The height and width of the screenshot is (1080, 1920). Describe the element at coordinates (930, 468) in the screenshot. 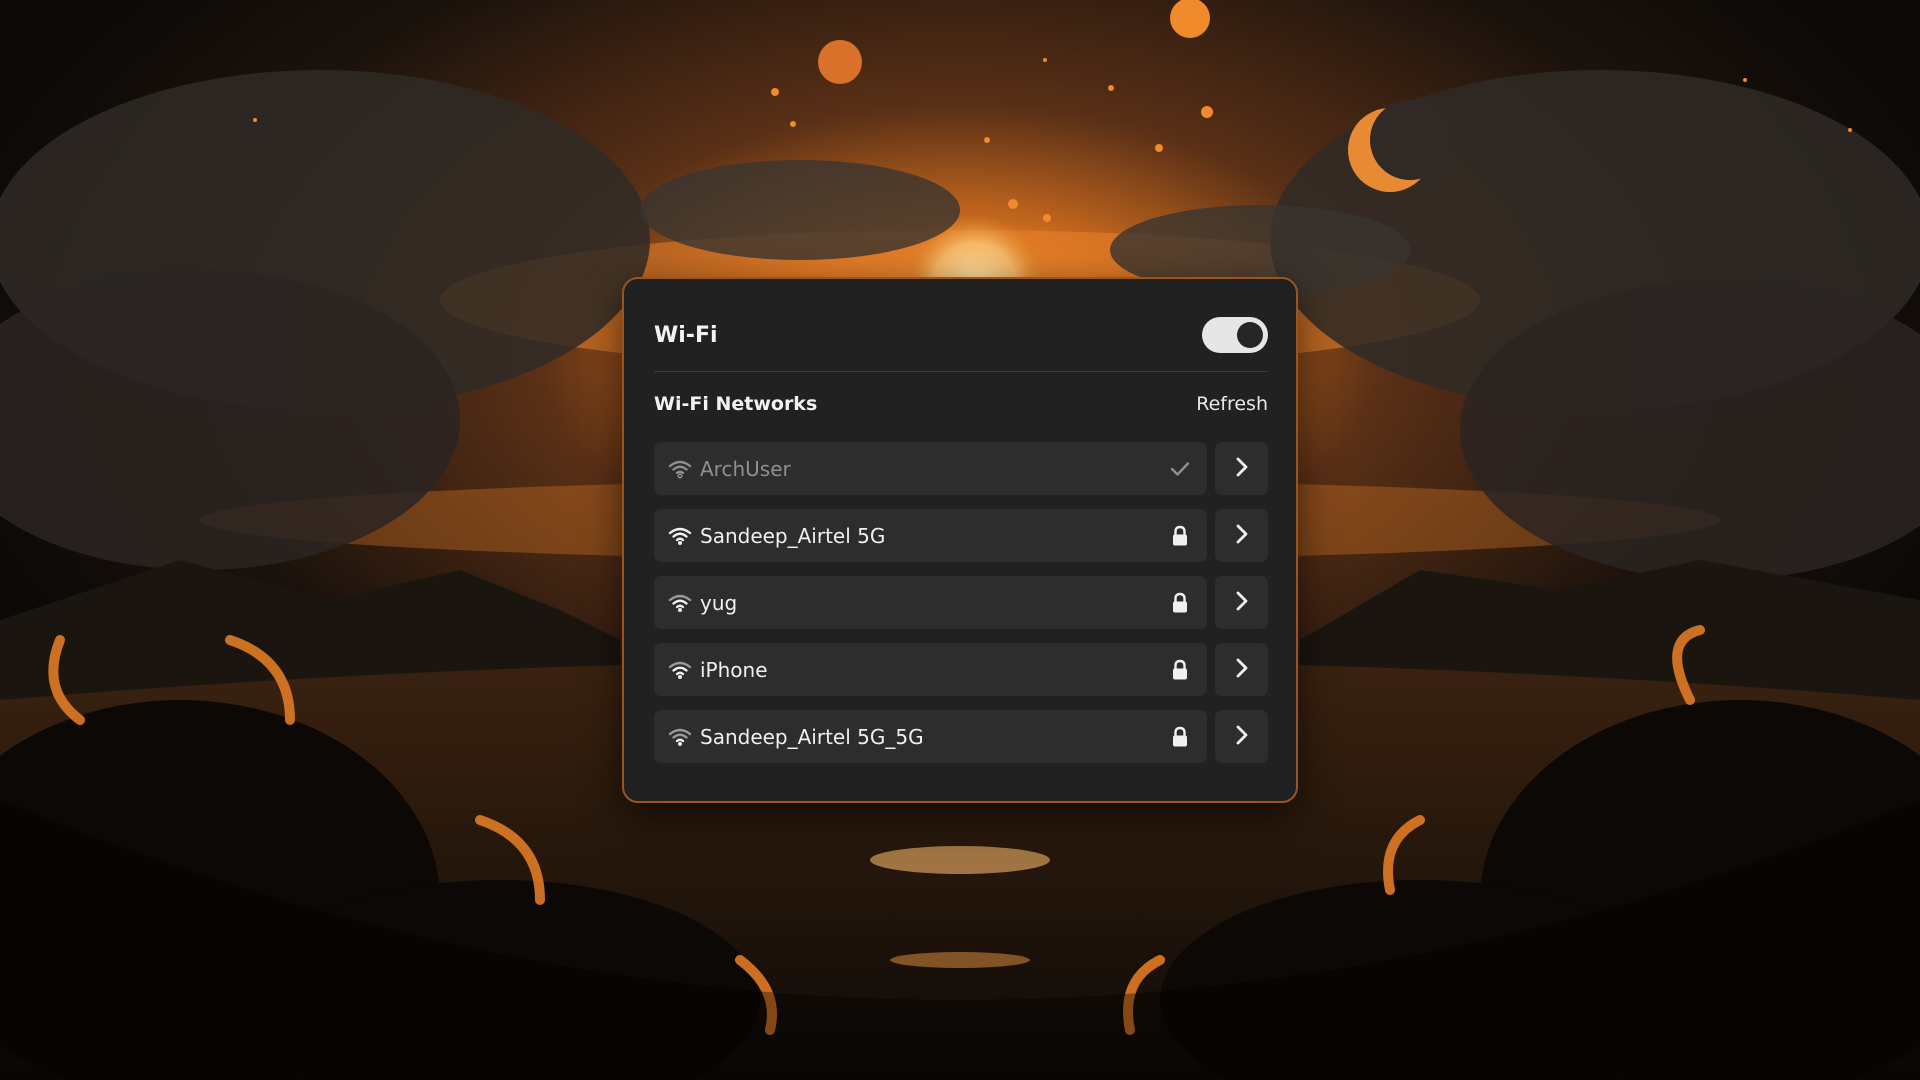

I see `network-item-archuser: ArchUser` at that location.